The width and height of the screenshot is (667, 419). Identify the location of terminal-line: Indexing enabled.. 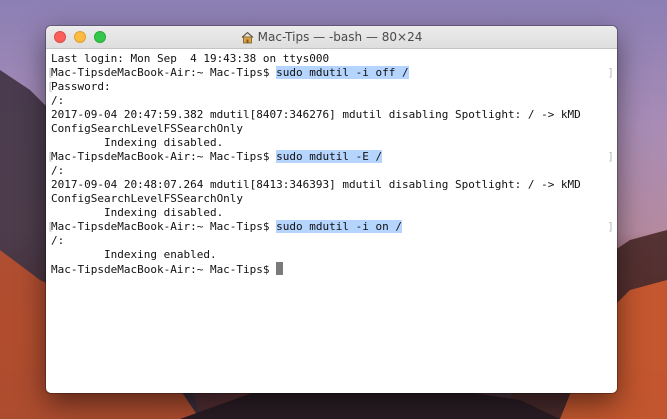
(331, 255).